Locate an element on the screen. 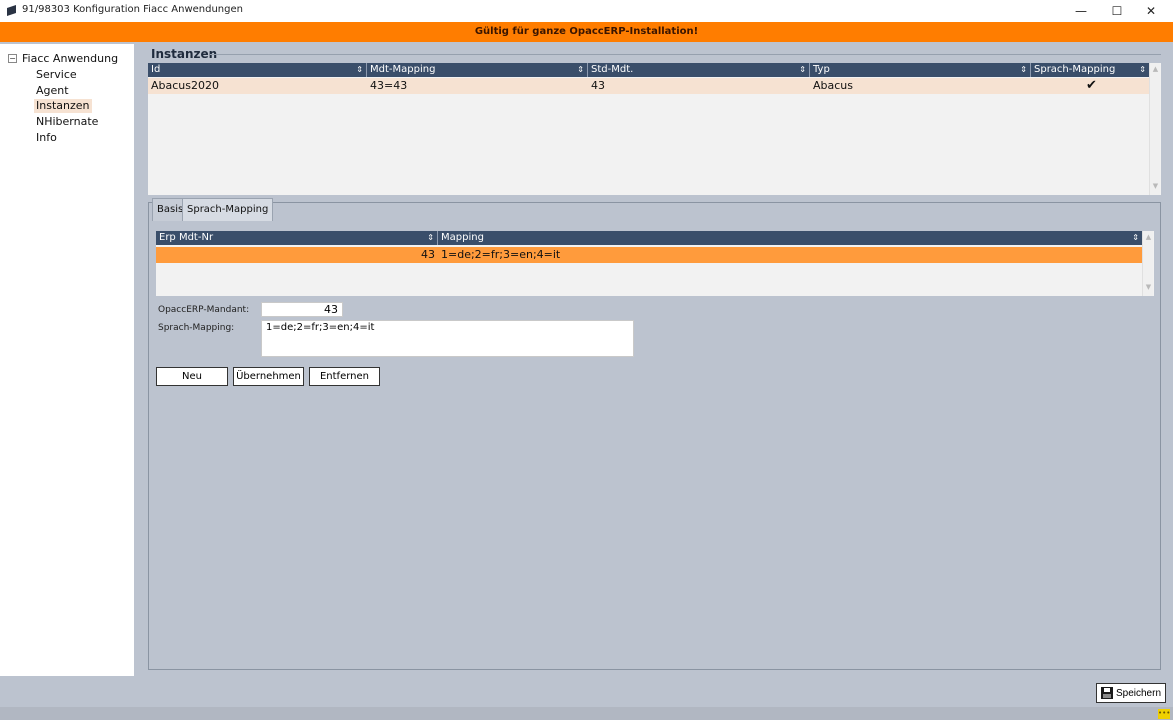 This screenshot has width=1173, height=720. column-header-std-mdt: Std-Mdt. ⇕ is located at coordinates (699, 70).